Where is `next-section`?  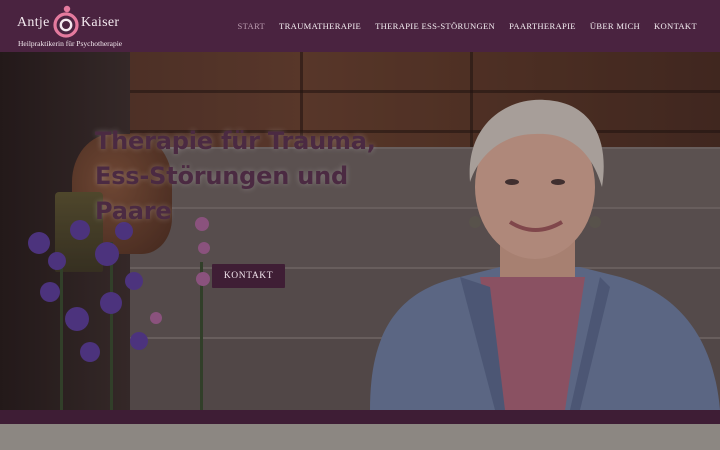 next-section is located at coordinates (360, 437).